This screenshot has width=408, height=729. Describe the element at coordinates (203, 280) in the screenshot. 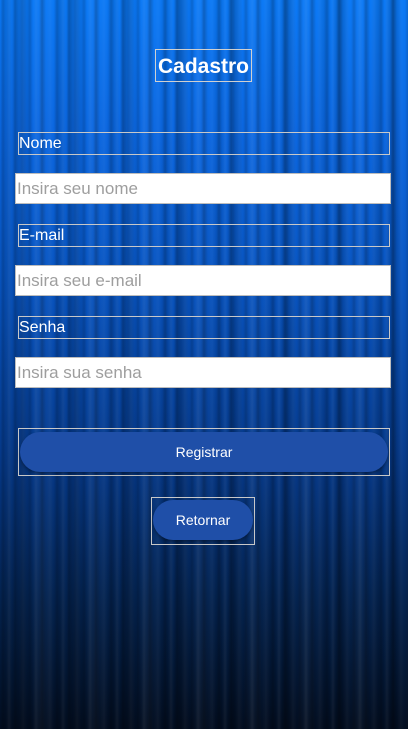

I see `email-input` at that location.